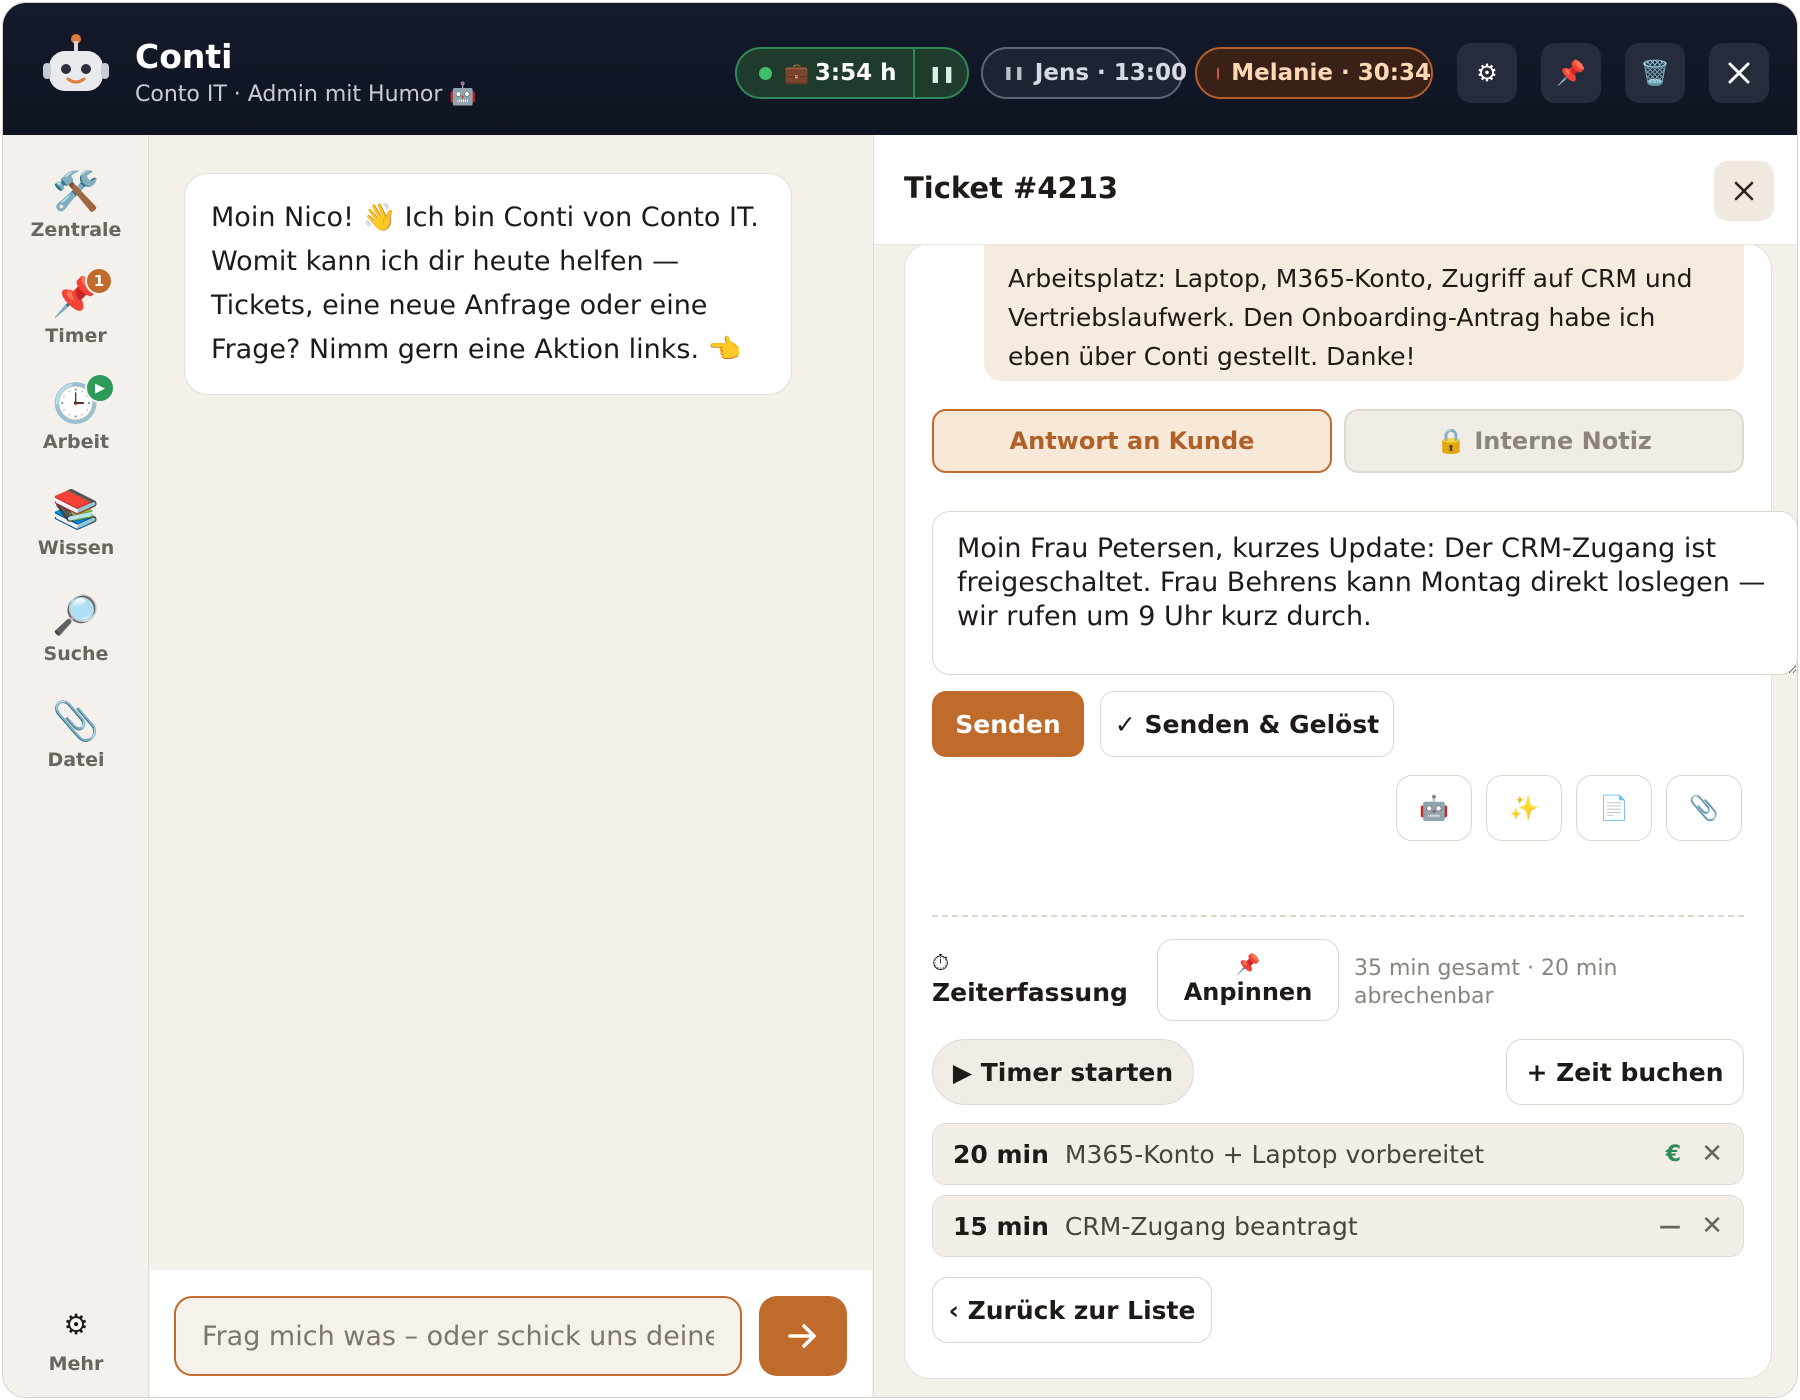 The image size is (1800, 1400). Describe the element at coordinates (1218, 73) in the screenshot. I see `recording-dot-icon` at that location.